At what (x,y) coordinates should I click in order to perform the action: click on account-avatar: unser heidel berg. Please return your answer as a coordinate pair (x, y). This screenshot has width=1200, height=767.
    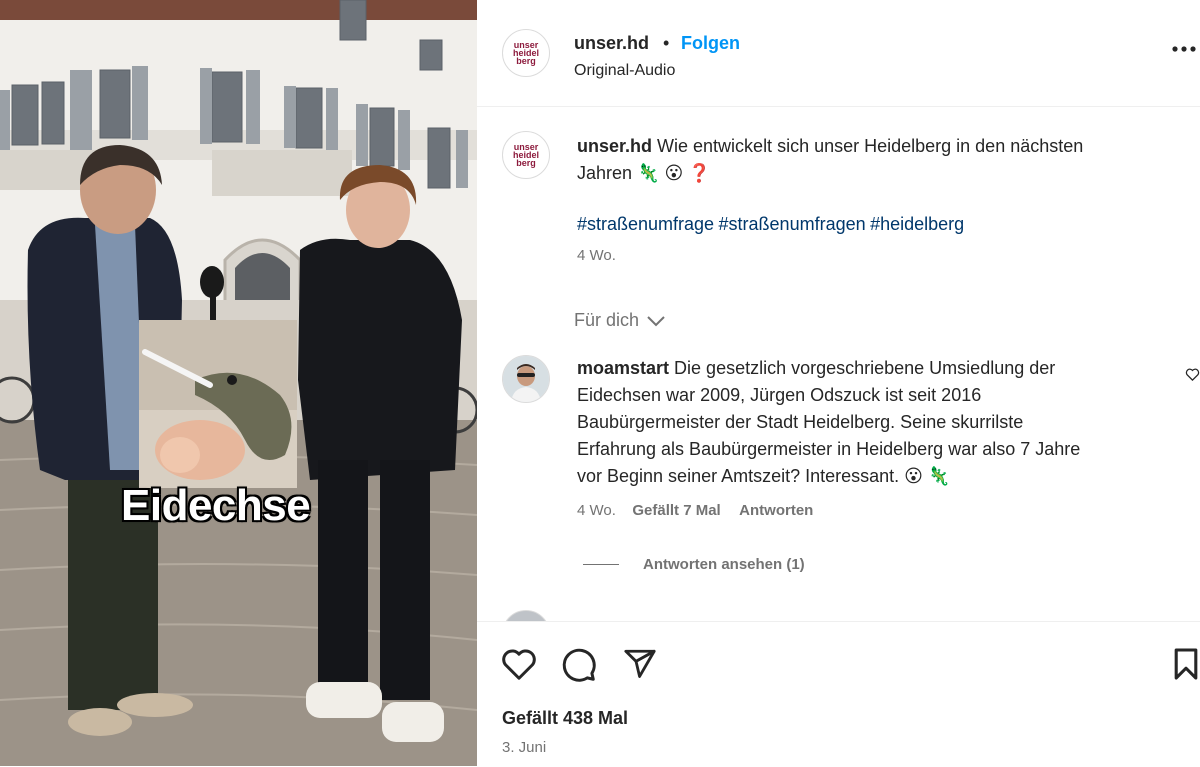
    Looking at the image, I should click on (526, 53).